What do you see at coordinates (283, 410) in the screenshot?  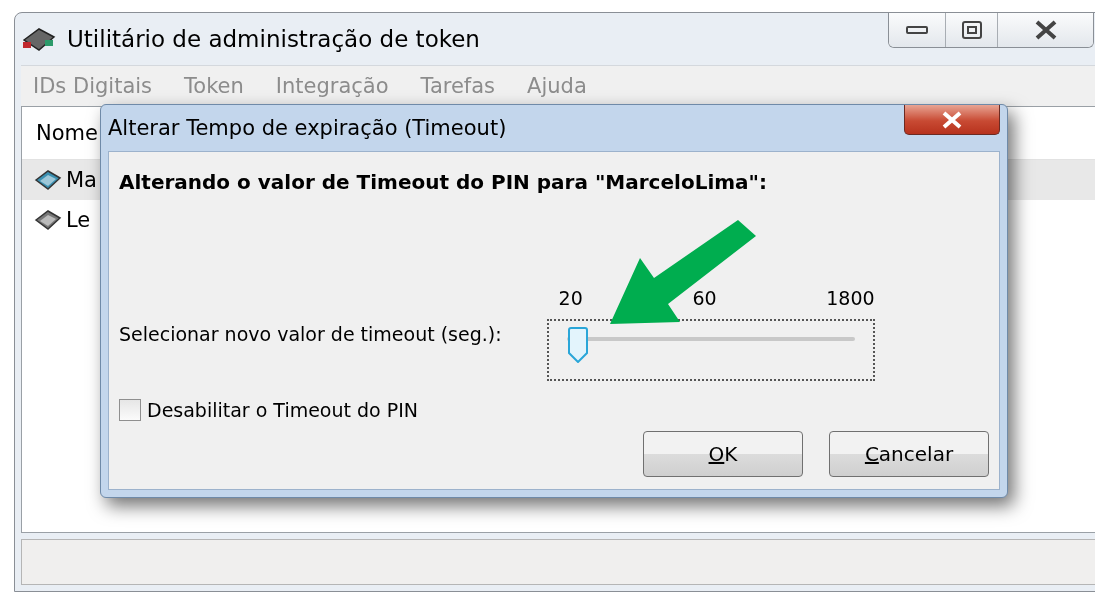 I see `checkbox-label: Desabilitar o Timeout do PIN` at bounding box center [283, 410].